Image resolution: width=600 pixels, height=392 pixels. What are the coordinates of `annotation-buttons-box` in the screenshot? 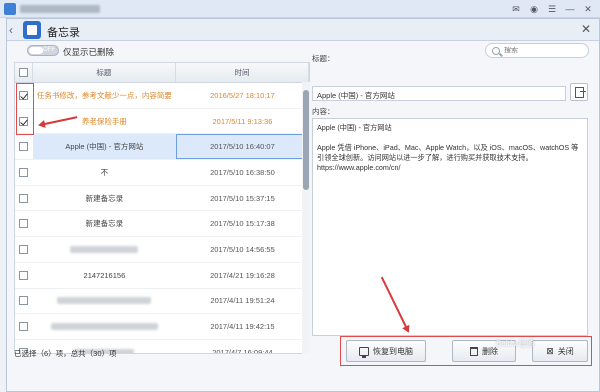 It's located at (466, 351).